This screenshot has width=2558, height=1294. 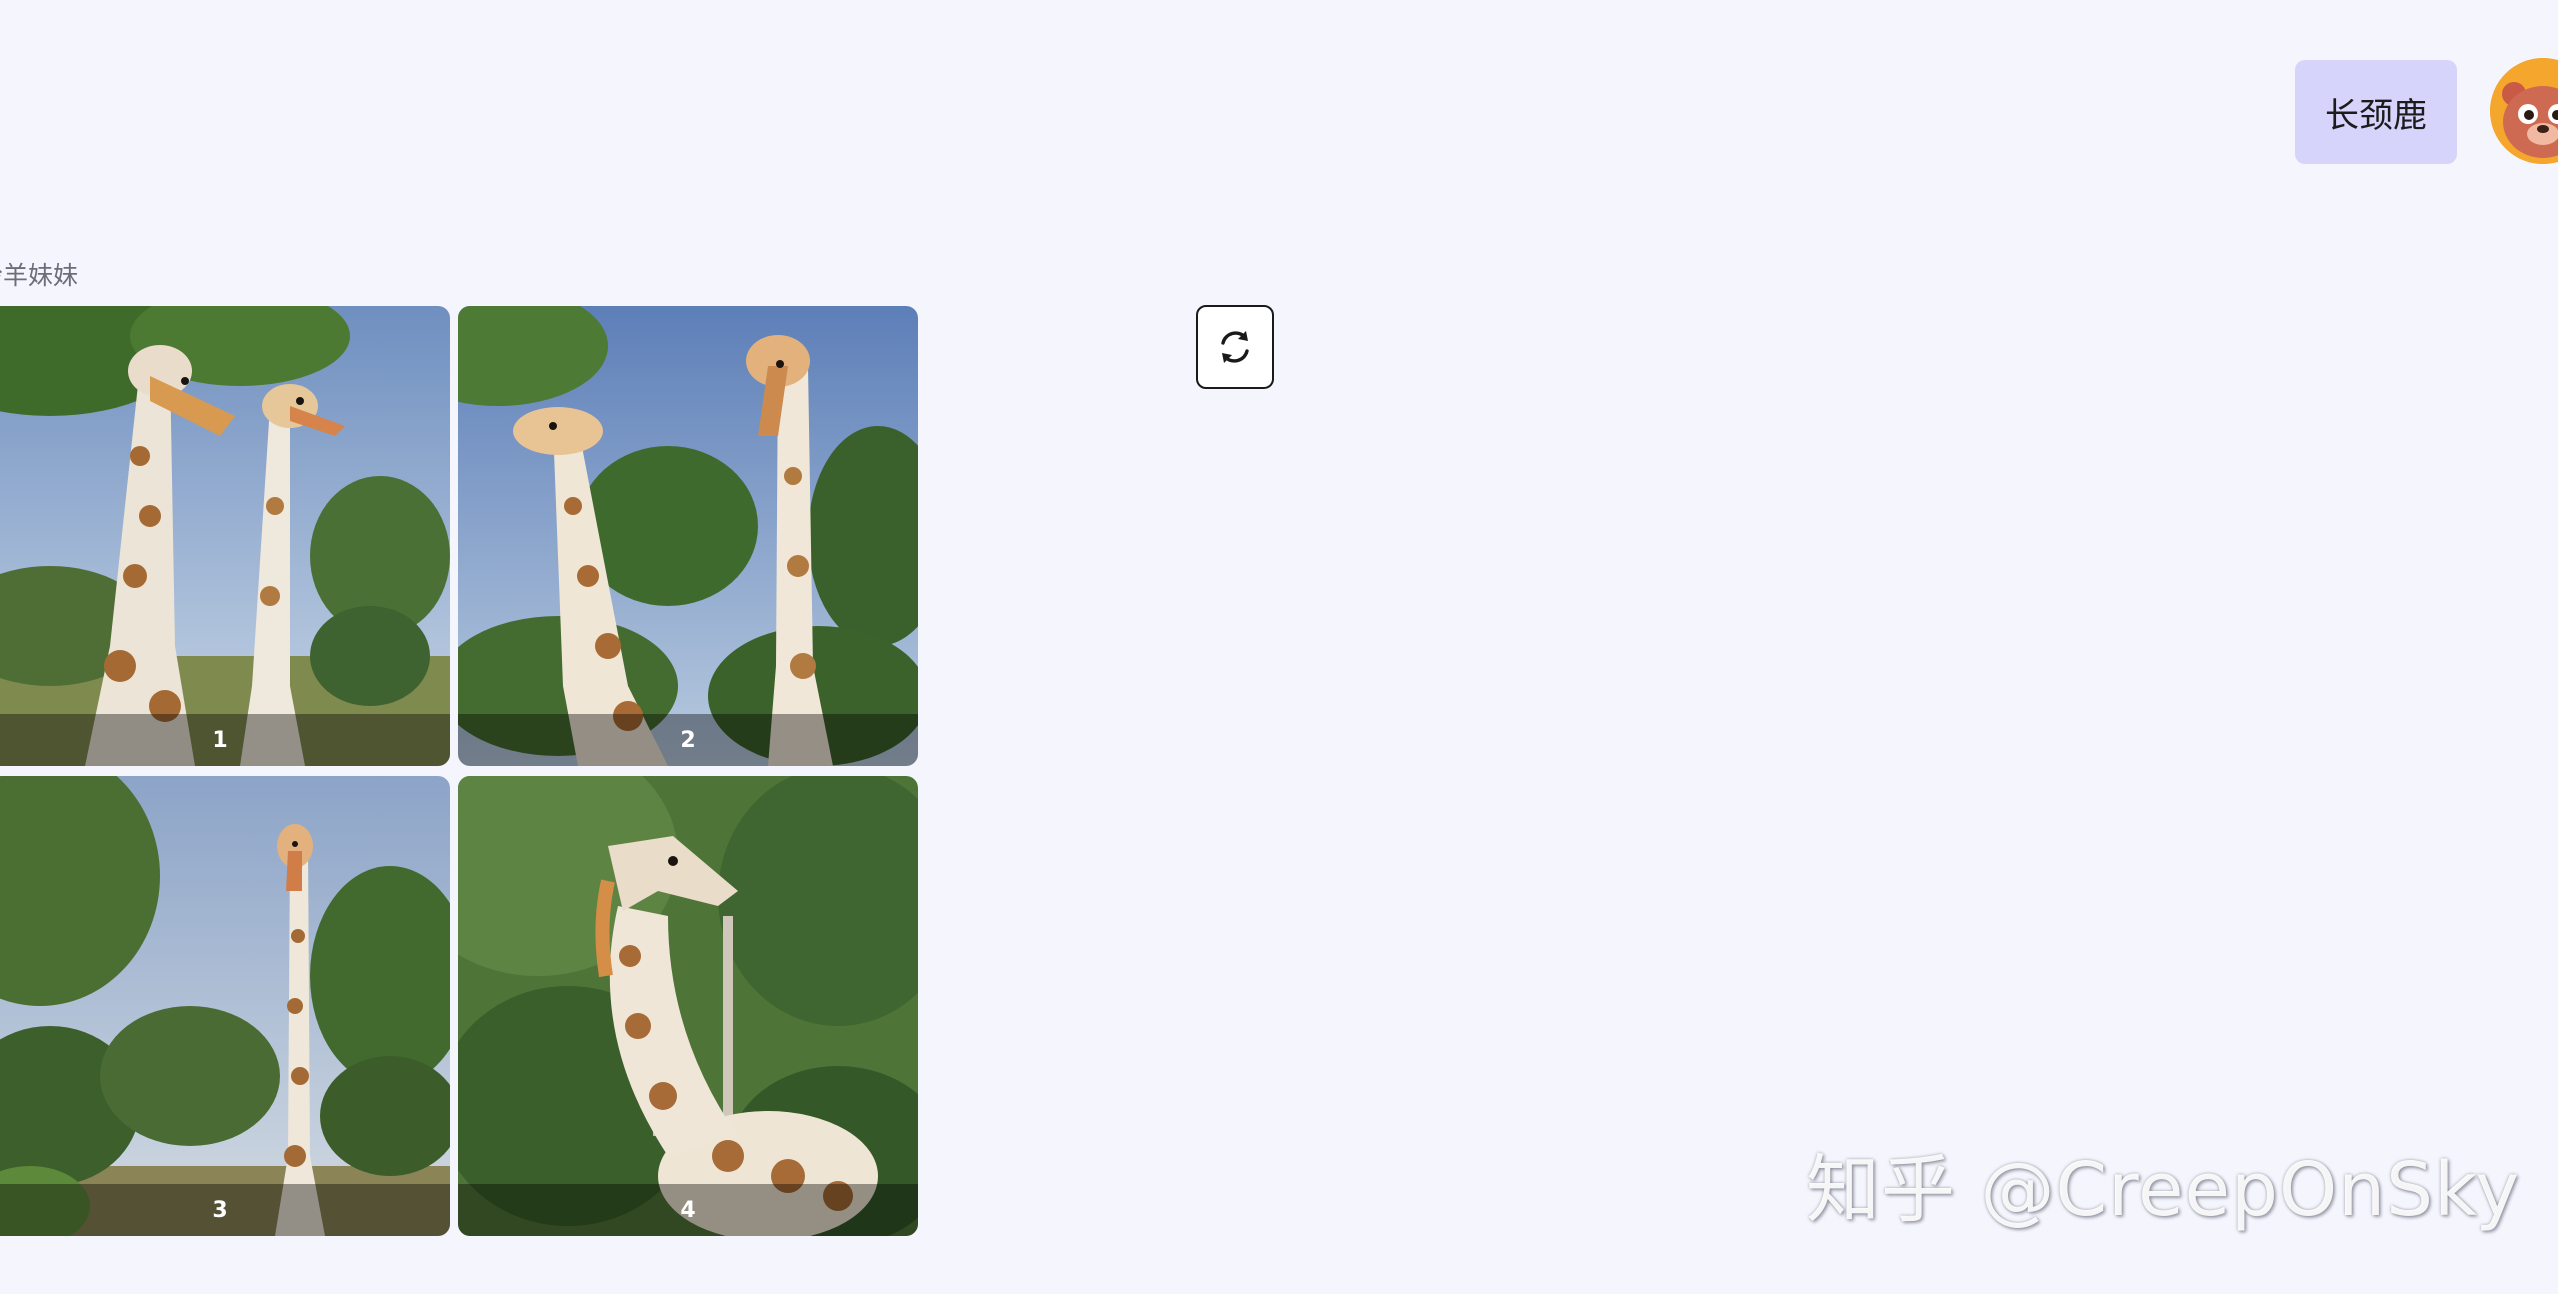 I want to click on image-number-label: 2, so click(x=688, y=740).